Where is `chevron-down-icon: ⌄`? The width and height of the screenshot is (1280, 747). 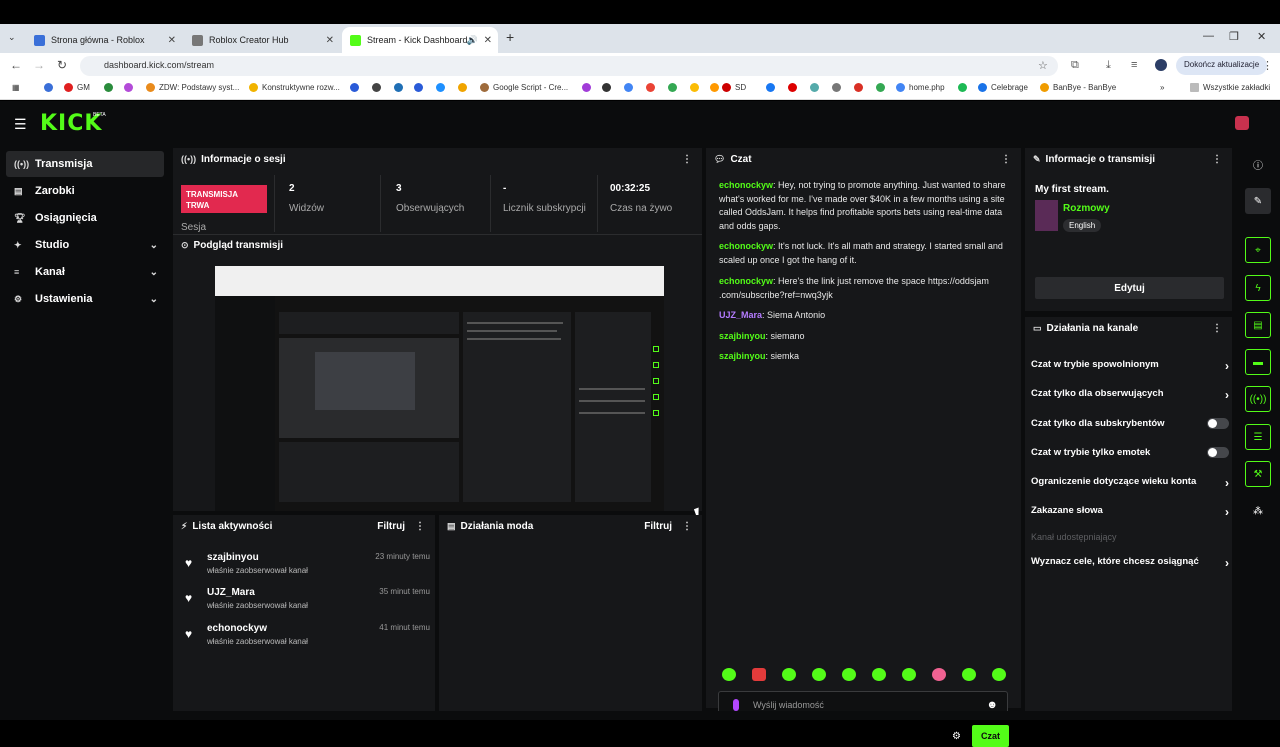 chevron-down-icon: ⌄ is located at coordinates (154, 245).